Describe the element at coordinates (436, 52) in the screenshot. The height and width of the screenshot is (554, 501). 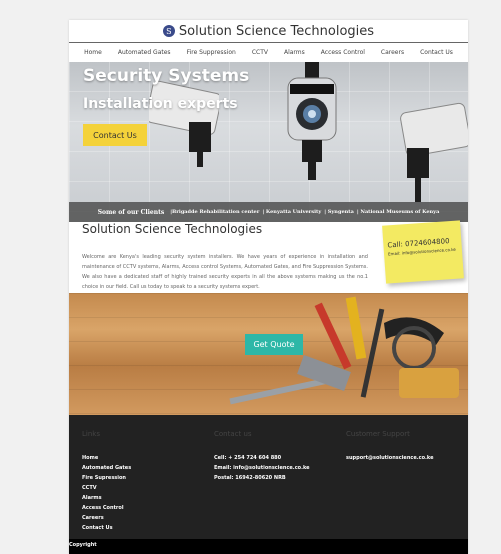
I see `nav-contact-us: Contact Us` at that location.